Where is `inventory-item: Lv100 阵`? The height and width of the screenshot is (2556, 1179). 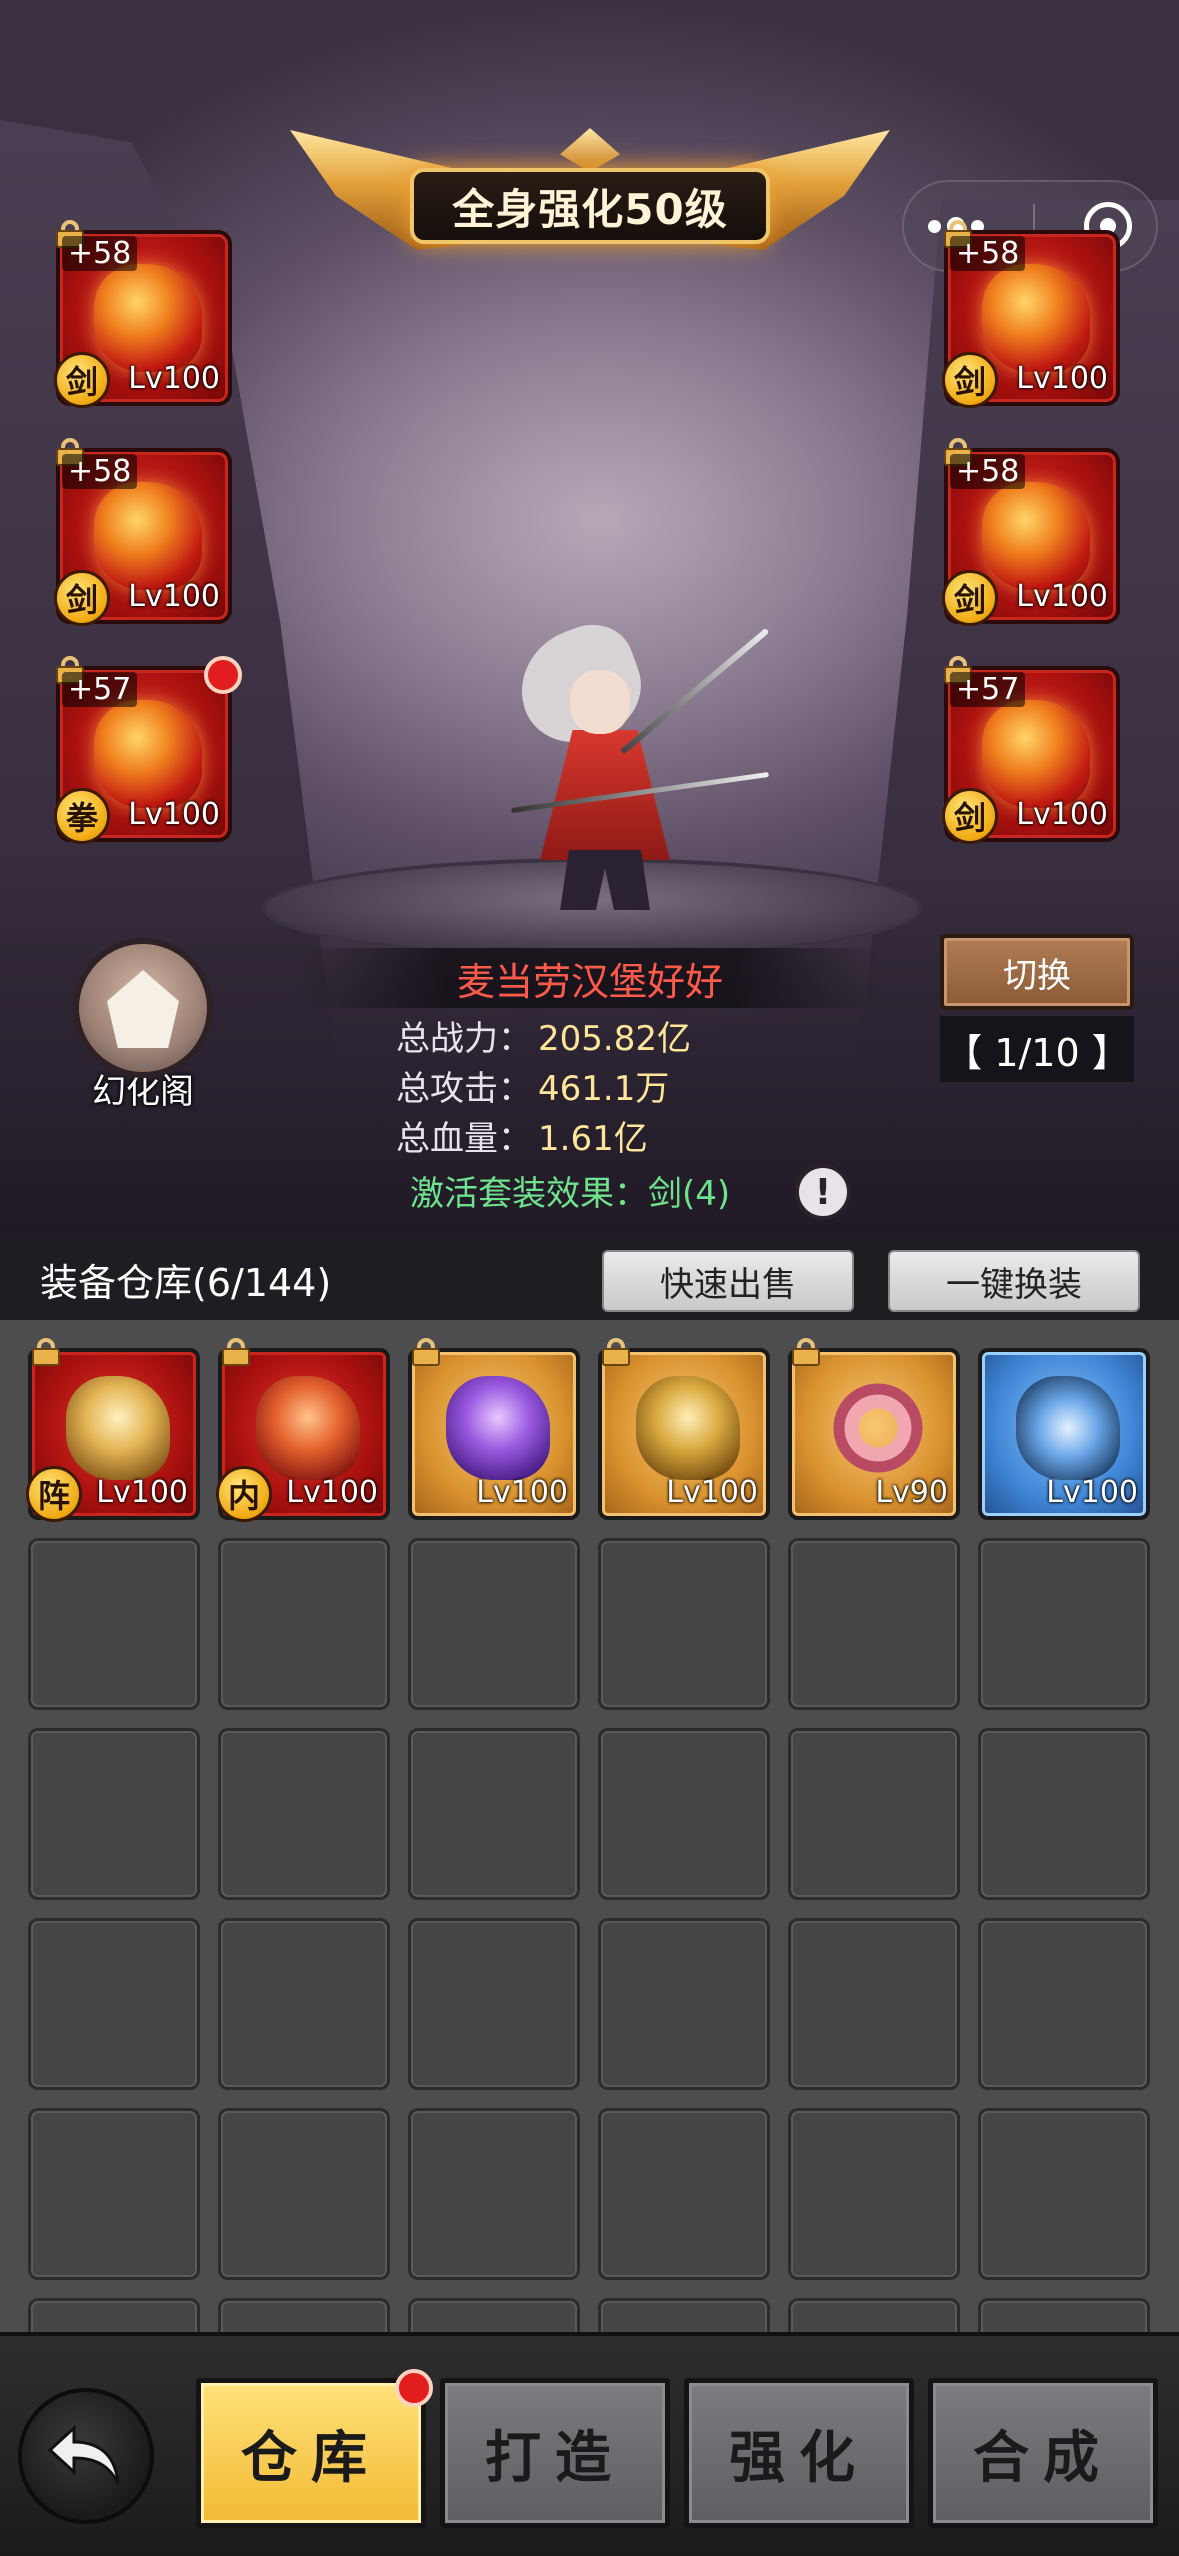
inventory-item: Lv100 阵 is located at coordinates (113, 1430).